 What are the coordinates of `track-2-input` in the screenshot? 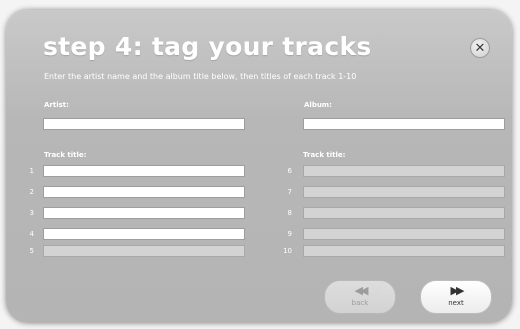 It's located at (144, 192).